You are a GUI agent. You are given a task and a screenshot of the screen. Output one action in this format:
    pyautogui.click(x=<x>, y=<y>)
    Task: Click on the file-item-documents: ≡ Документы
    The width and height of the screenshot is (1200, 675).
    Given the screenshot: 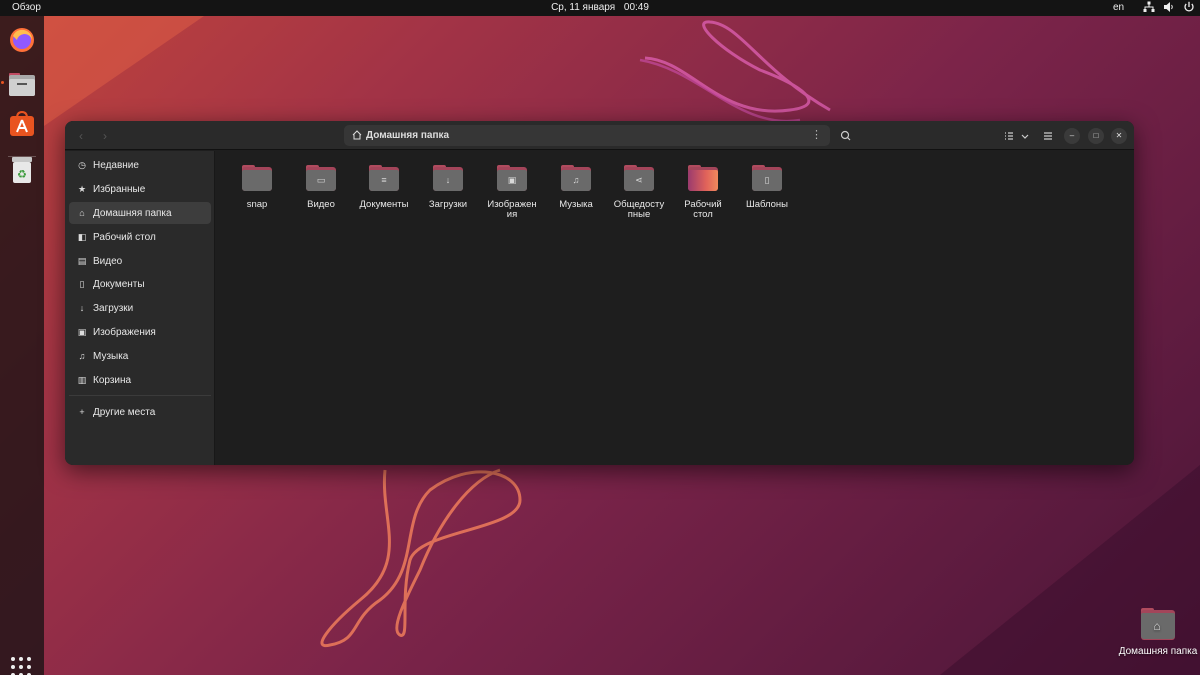 What is the action you would take?
    pyautogui.click(x=384, y=187)
    